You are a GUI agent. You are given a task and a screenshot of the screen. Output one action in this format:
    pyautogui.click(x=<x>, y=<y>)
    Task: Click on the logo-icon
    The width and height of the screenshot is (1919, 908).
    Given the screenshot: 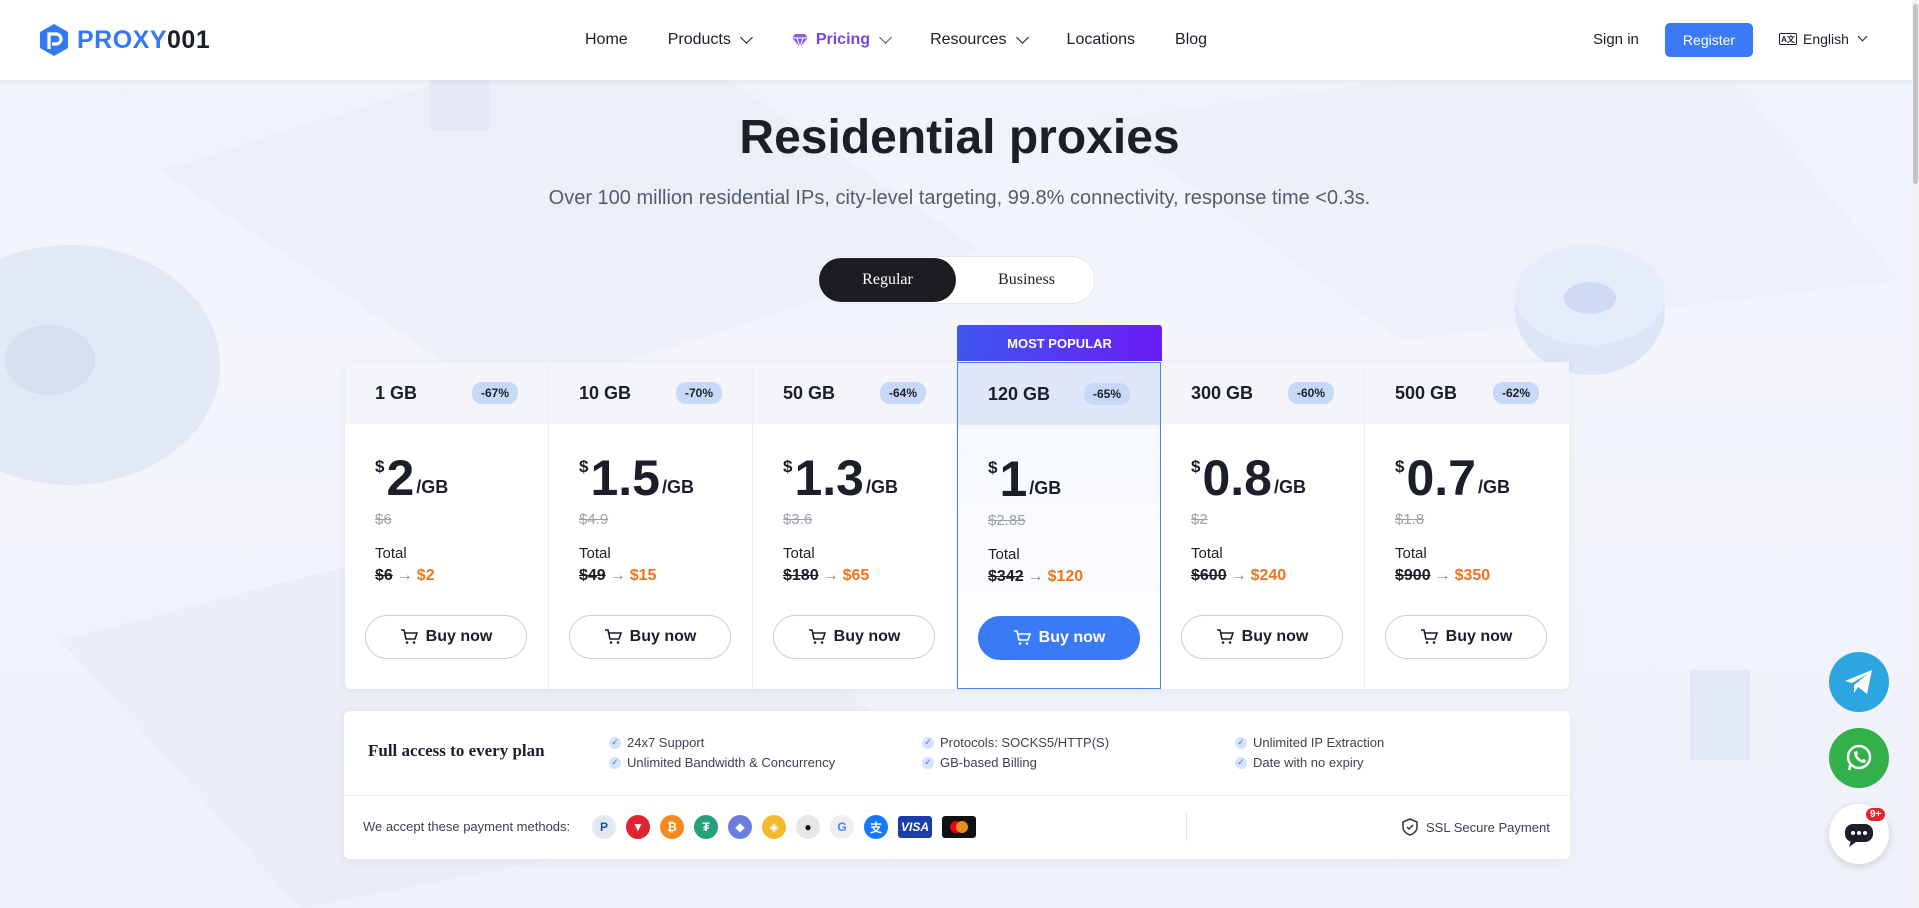 What is the action you would take?
    pyautogui.click(x=54, y=40)
    